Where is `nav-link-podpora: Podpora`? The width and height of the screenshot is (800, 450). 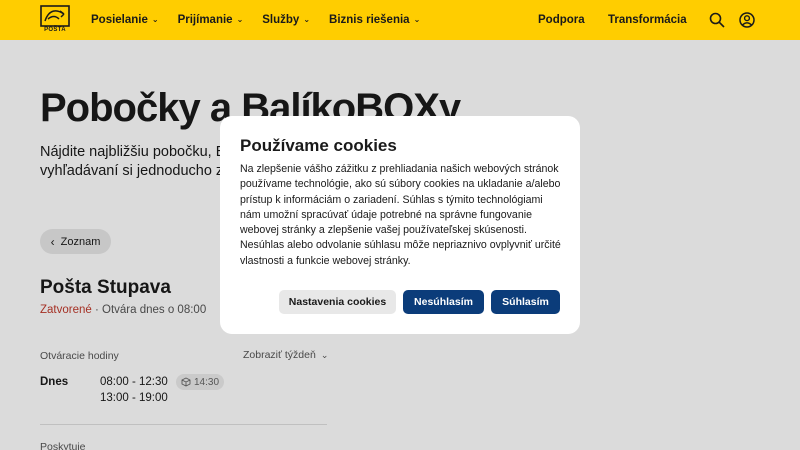
nav-link-podpora: Podpora is located at coordinates (561, 20).